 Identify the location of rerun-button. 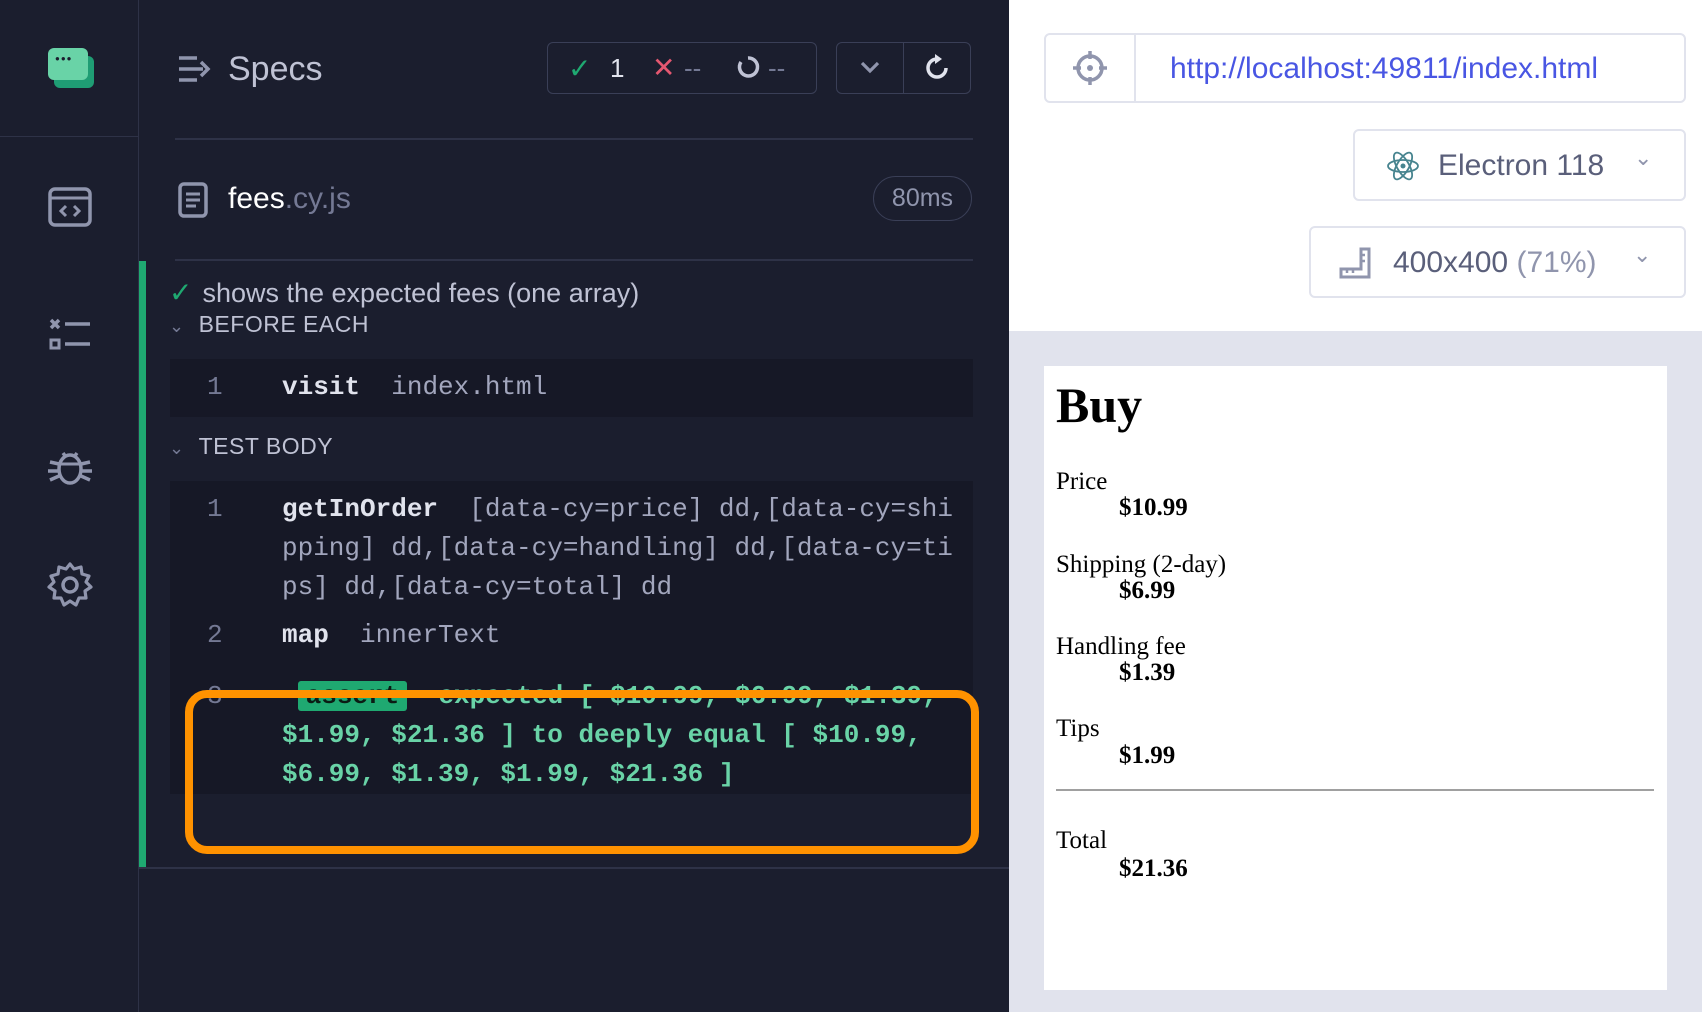
(937, 68).